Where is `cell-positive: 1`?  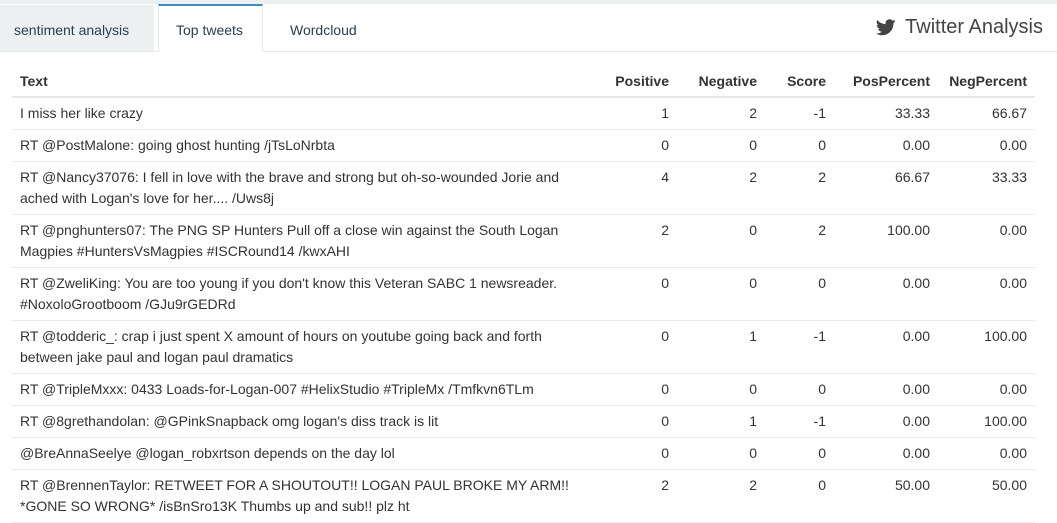 cell-positive: 1 is located at coordinates (638, 113).